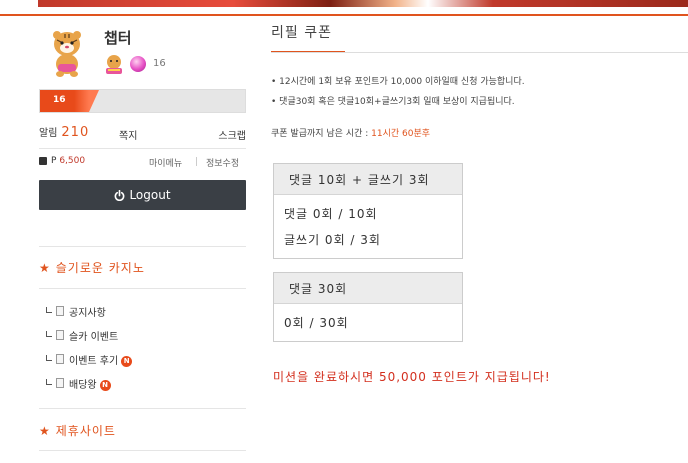 The height and width of the screenshot is (463, 688). I want to click on partner-section-title: ★ 제휴사이트, so click(77, 430).